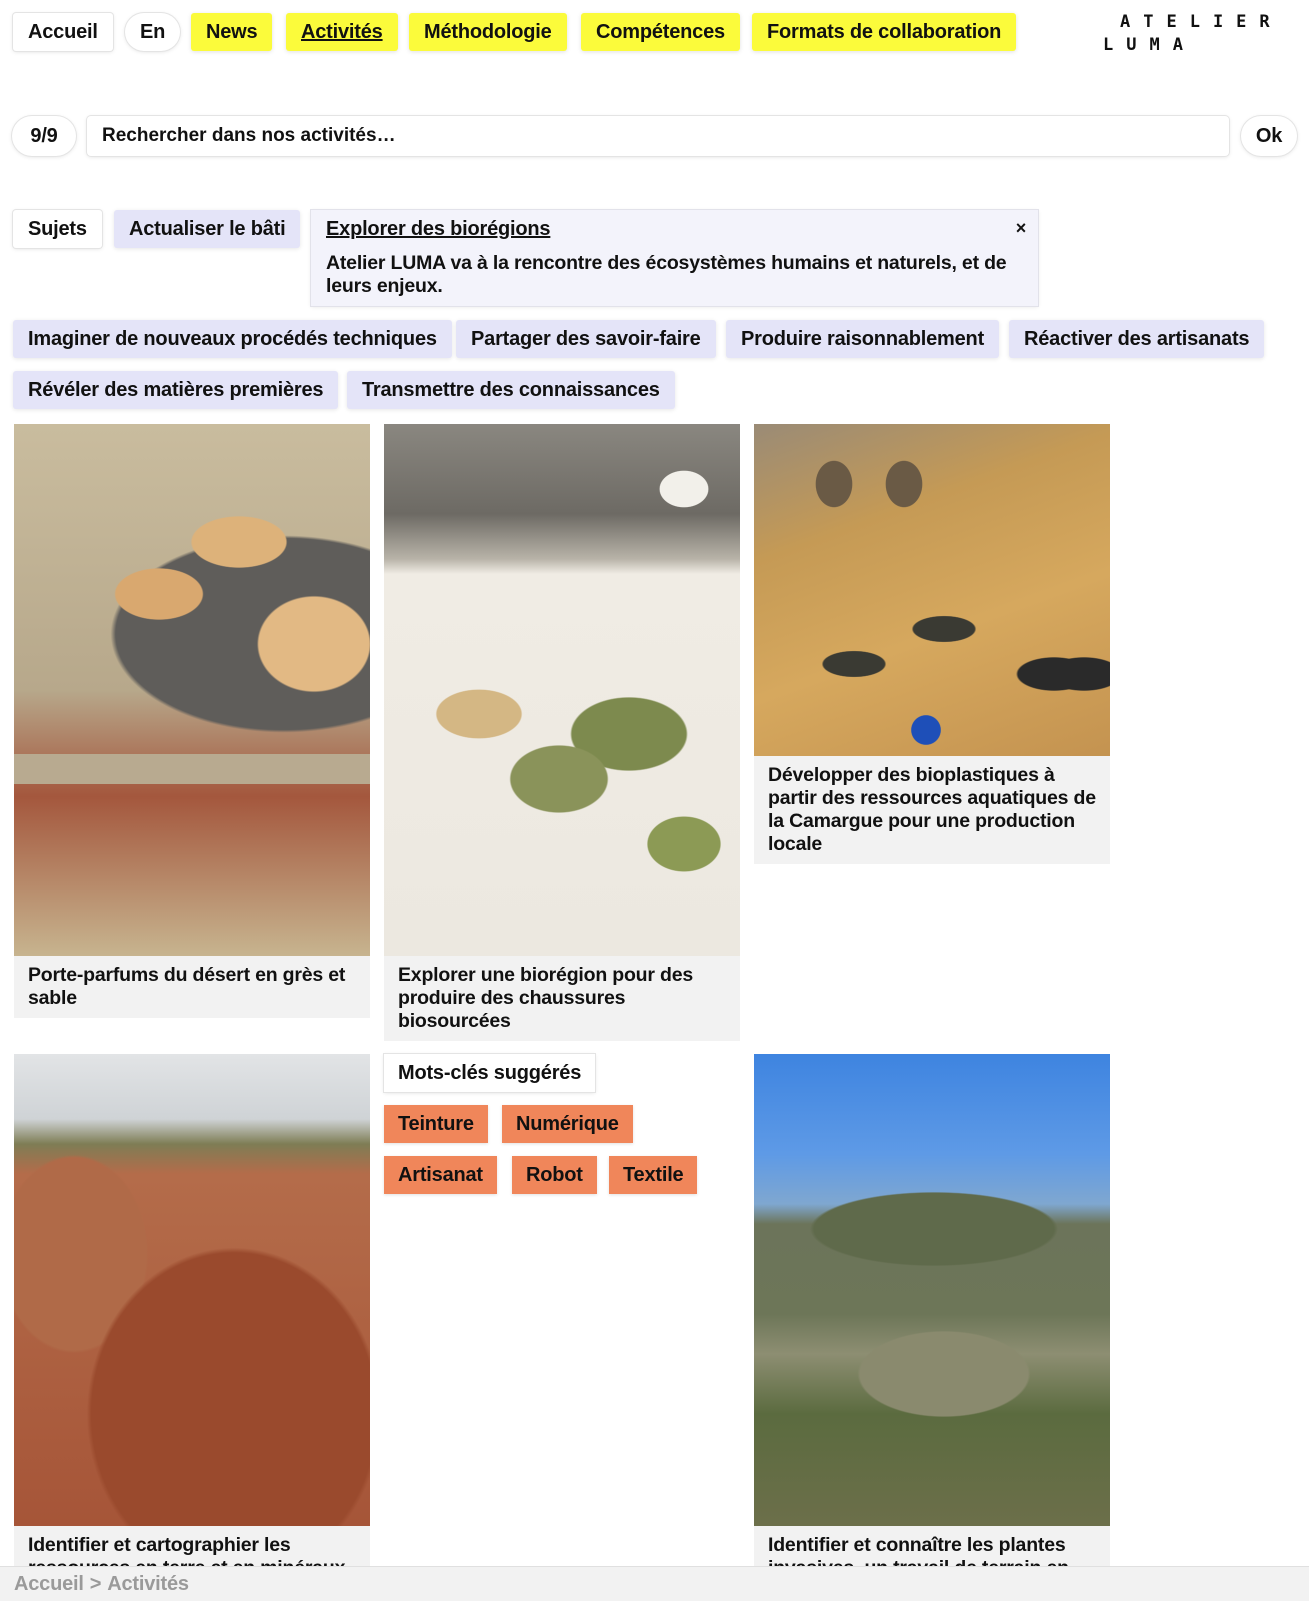 The height and width of the screenshot is (1601, 1309). I want to click on breadcrumb-current: Activités, so click(148, 1584).